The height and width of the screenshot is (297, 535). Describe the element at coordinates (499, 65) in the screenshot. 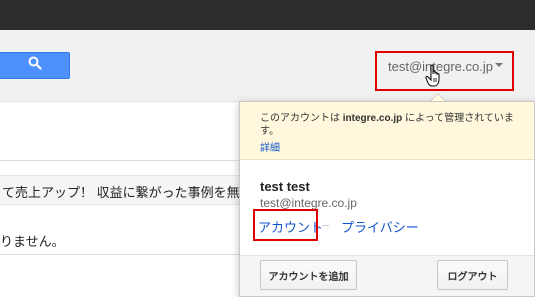

I see `chevron-down-icon` at that location.